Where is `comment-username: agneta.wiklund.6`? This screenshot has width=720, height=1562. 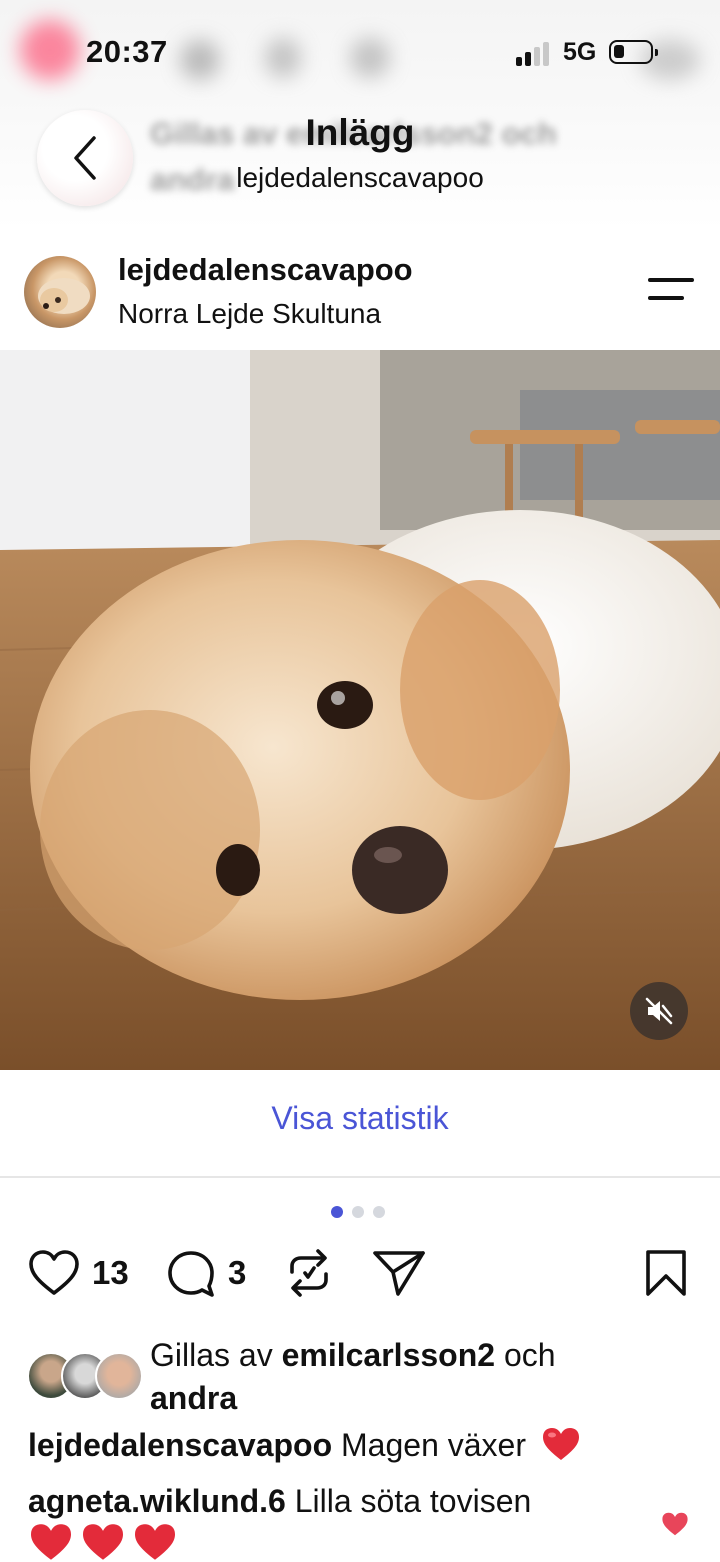
comment-username: agneta.wiklund.6 is located at coordinates (157, 1501).